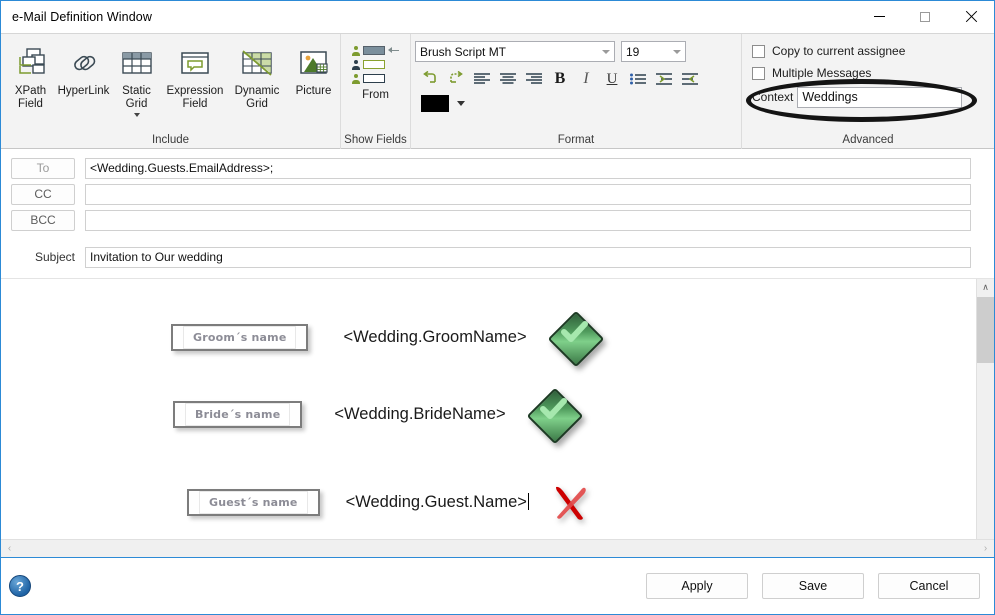  What do you see at coordinates (576, 140) in the screenshot?
I see `ribbon-group-format-label: Format` at bounding box center [576, 140].